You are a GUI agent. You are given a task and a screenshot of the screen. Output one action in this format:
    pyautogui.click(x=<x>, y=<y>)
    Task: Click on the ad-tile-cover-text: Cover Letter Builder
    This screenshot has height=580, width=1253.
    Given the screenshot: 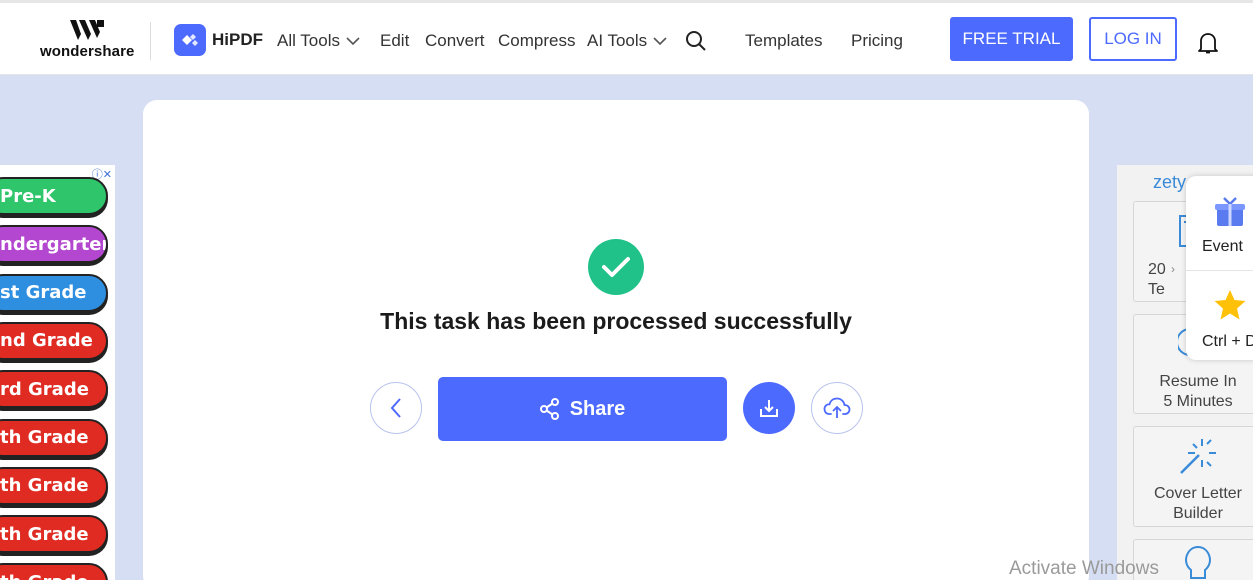 What is the action you would take?
    pyautogui.click(x=1193, y=504)
    